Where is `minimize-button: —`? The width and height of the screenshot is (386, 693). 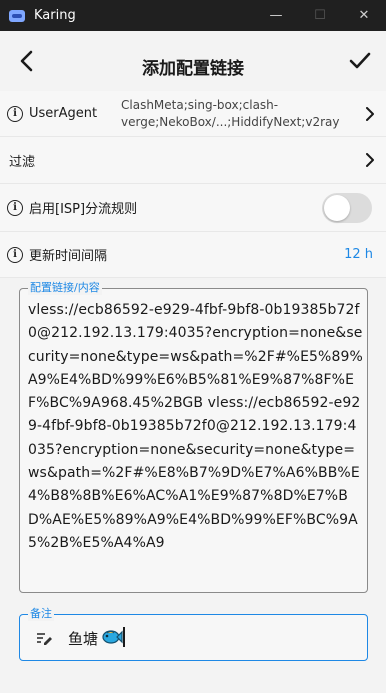
minimize-button: — is located at coordinates (276, 15).